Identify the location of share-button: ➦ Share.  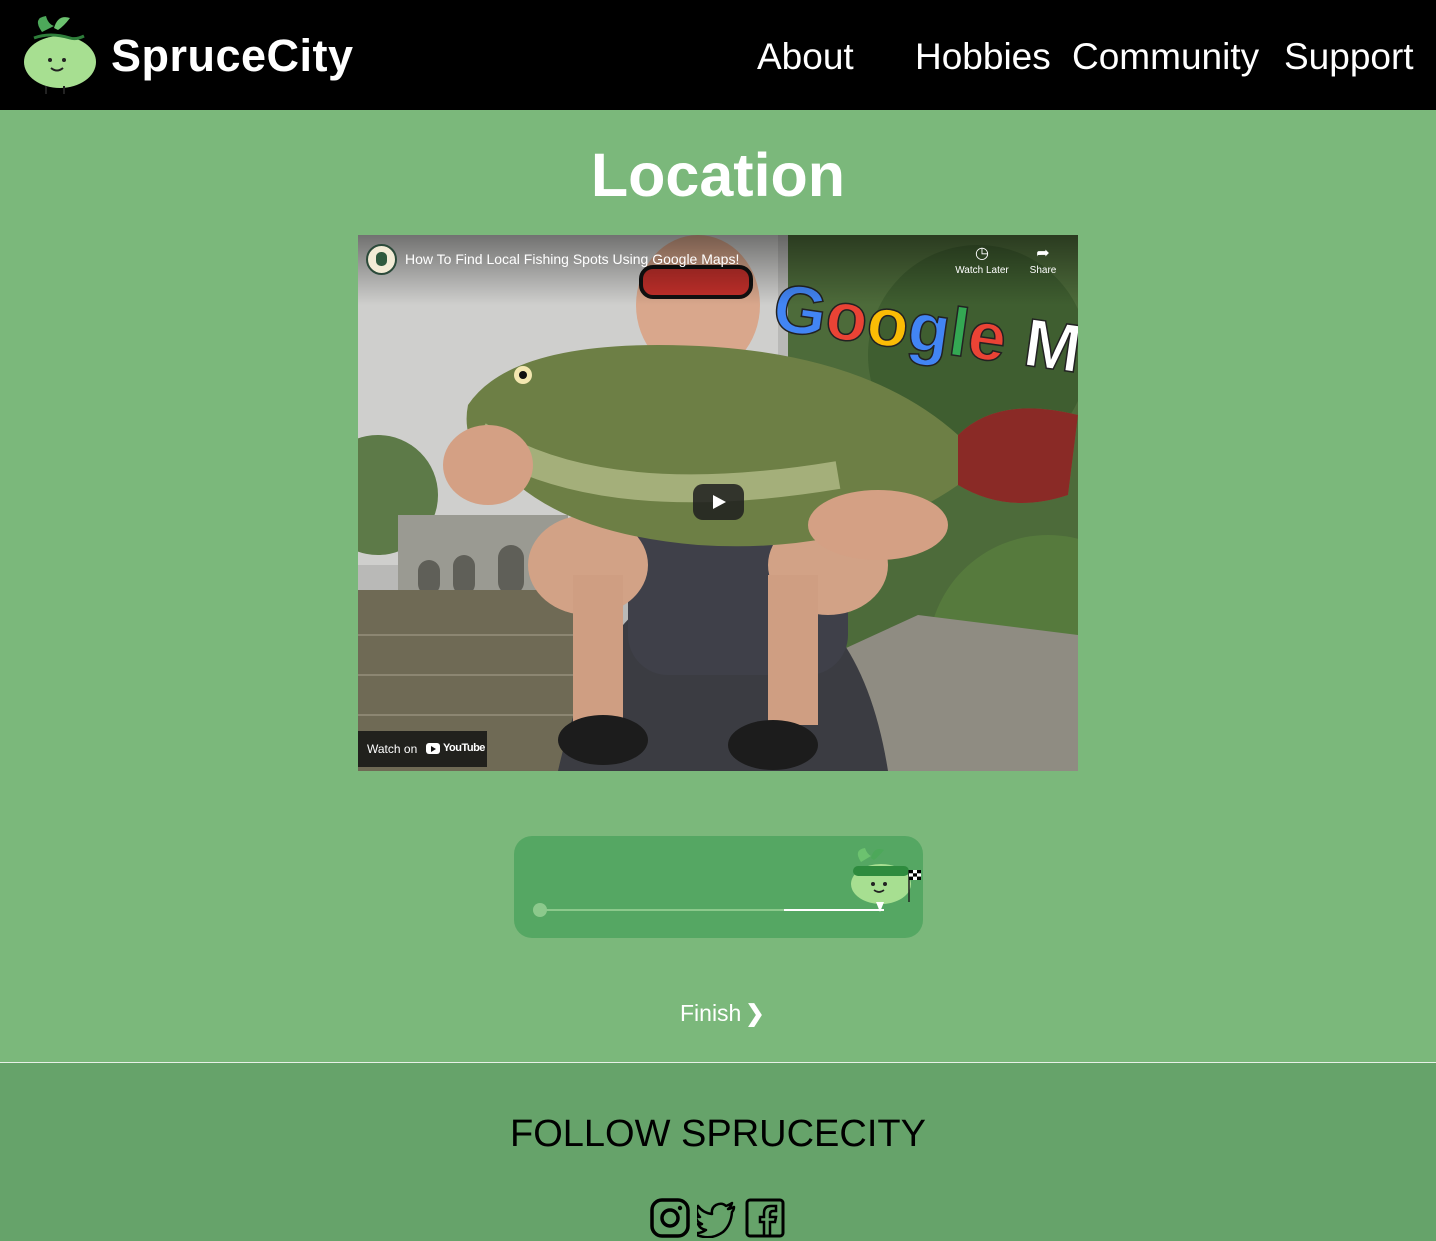
(1043, 260).